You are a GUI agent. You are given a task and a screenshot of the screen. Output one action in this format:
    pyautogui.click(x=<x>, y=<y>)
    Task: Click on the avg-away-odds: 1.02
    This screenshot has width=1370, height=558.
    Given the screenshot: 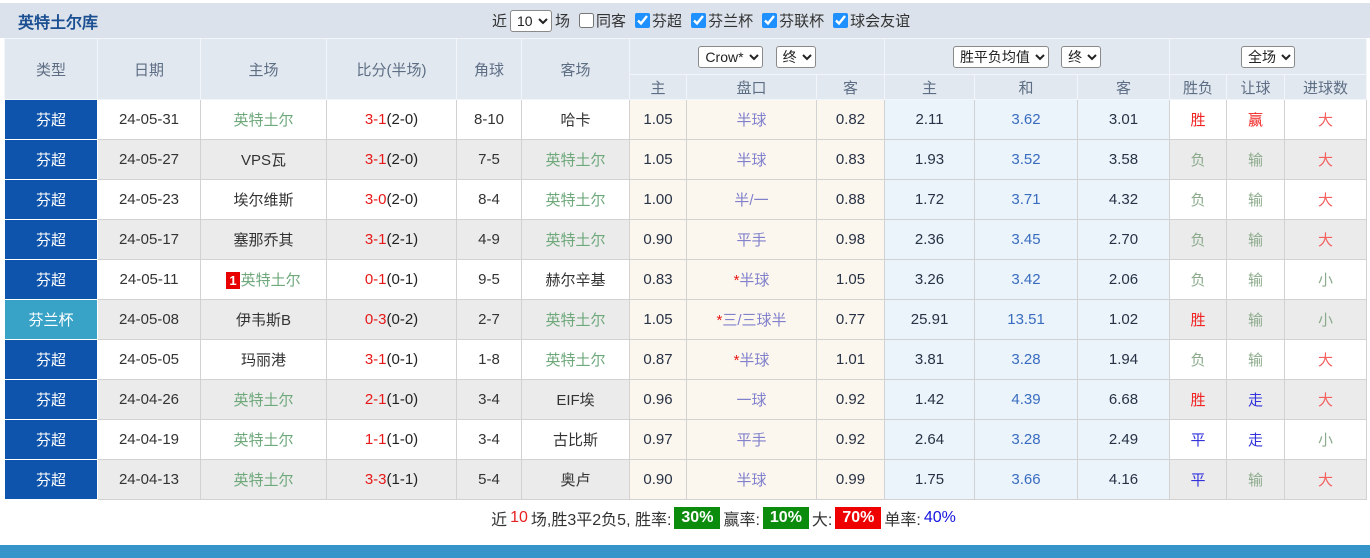 What is the action you would take?
    pyautogui.click(x=1124, y=319)
    